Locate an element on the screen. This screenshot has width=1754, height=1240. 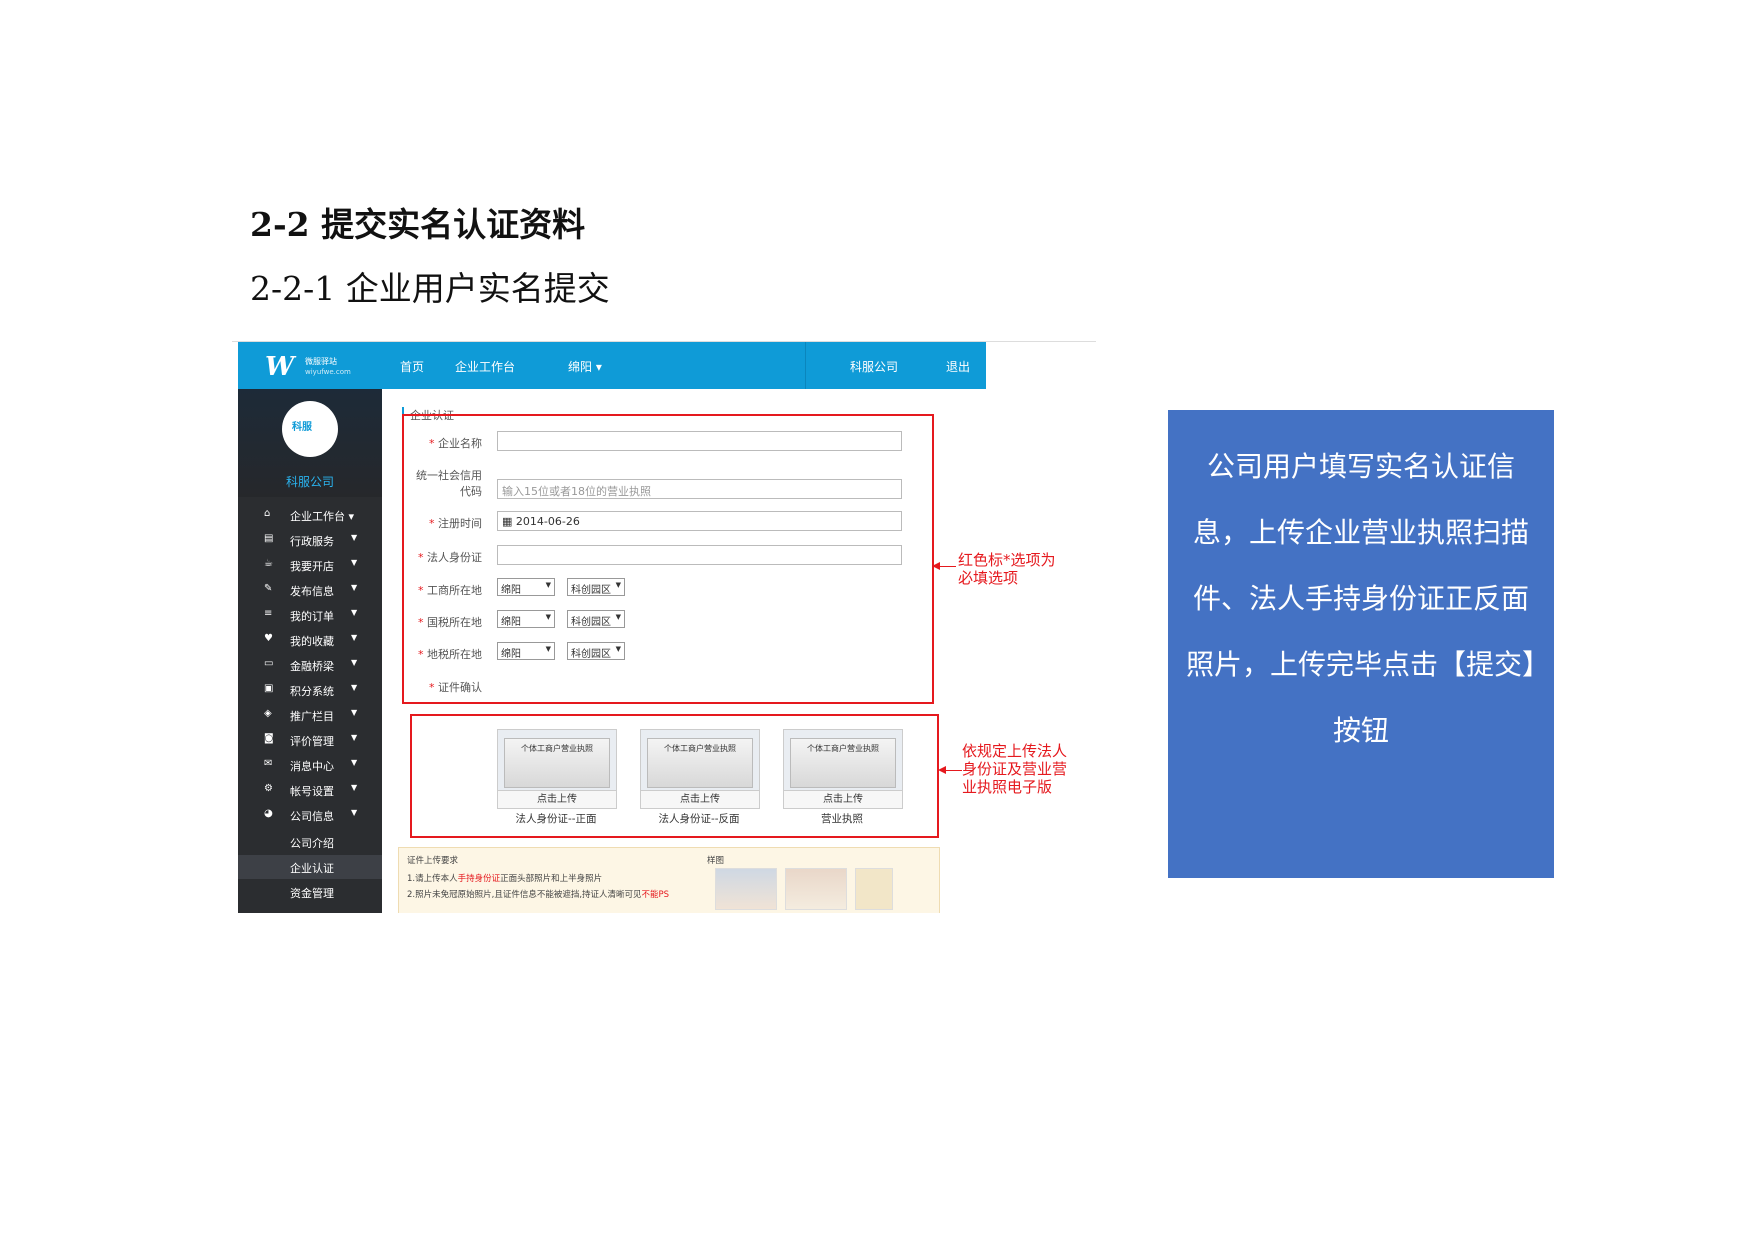
pie-icon: ◕ is located at coordinates (268, 813).